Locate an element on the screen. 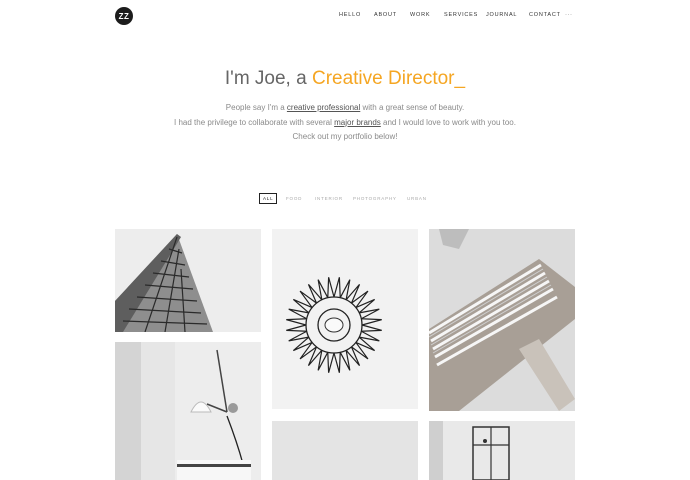 This screenshot has width=690, height=480. hero-title-accent: Creative Director_ is located at coordinates (388, 78).